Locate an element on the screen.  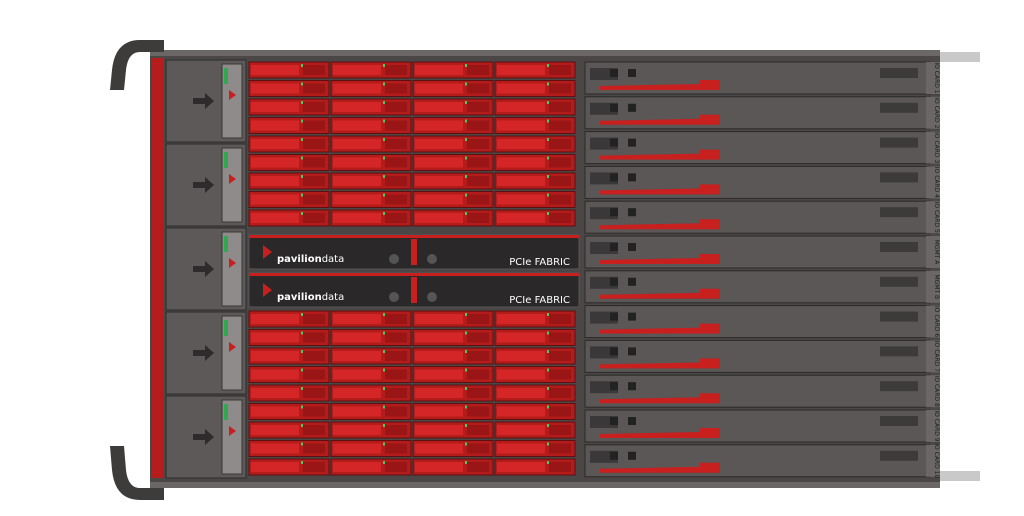
io-card: IO CARD 9 is located at coordinates (762, 426).